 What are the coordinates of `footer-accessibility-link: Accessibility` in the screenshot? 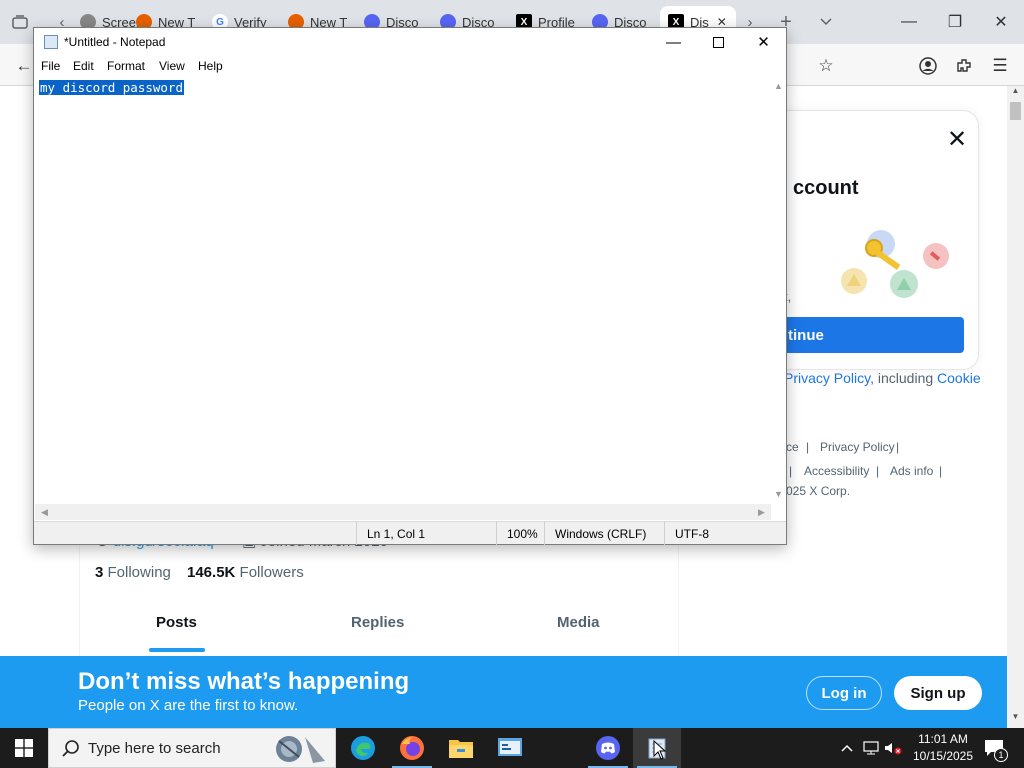 It's located at (836, 471).